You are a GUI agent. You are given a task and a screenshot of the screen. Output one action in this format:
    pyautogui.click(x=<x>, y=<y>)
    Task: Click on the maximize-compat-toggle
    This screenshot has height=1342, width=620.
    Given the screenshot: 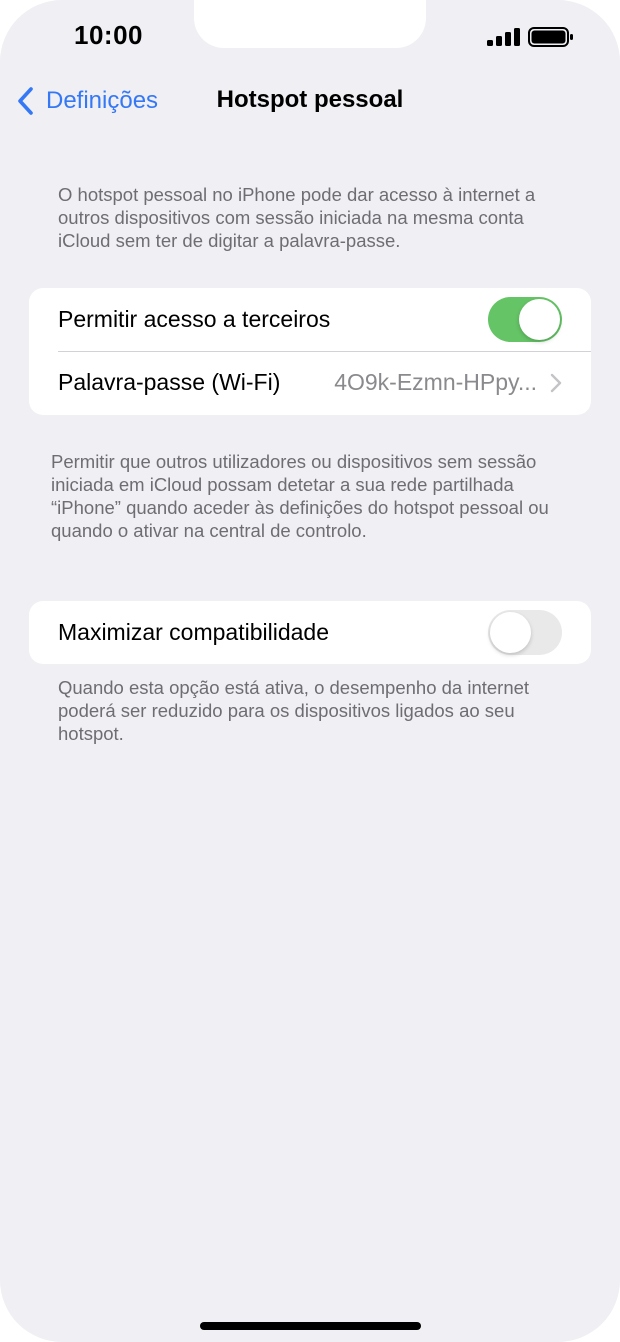 What is the action you would take?
    pyautogui.click(x=525, y=632)
    